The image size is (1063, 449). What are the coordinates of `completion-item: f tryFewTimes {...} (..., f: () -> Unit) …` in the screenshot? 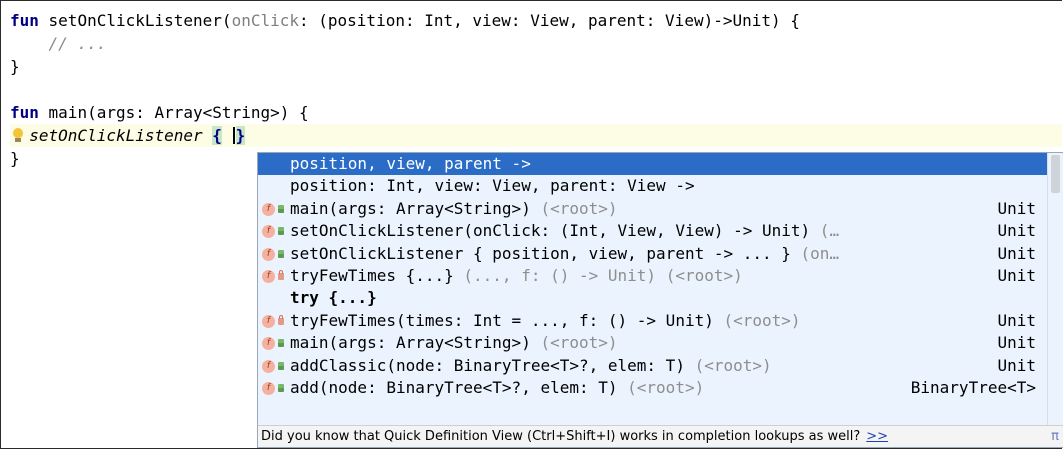 It's located at (653, 276).